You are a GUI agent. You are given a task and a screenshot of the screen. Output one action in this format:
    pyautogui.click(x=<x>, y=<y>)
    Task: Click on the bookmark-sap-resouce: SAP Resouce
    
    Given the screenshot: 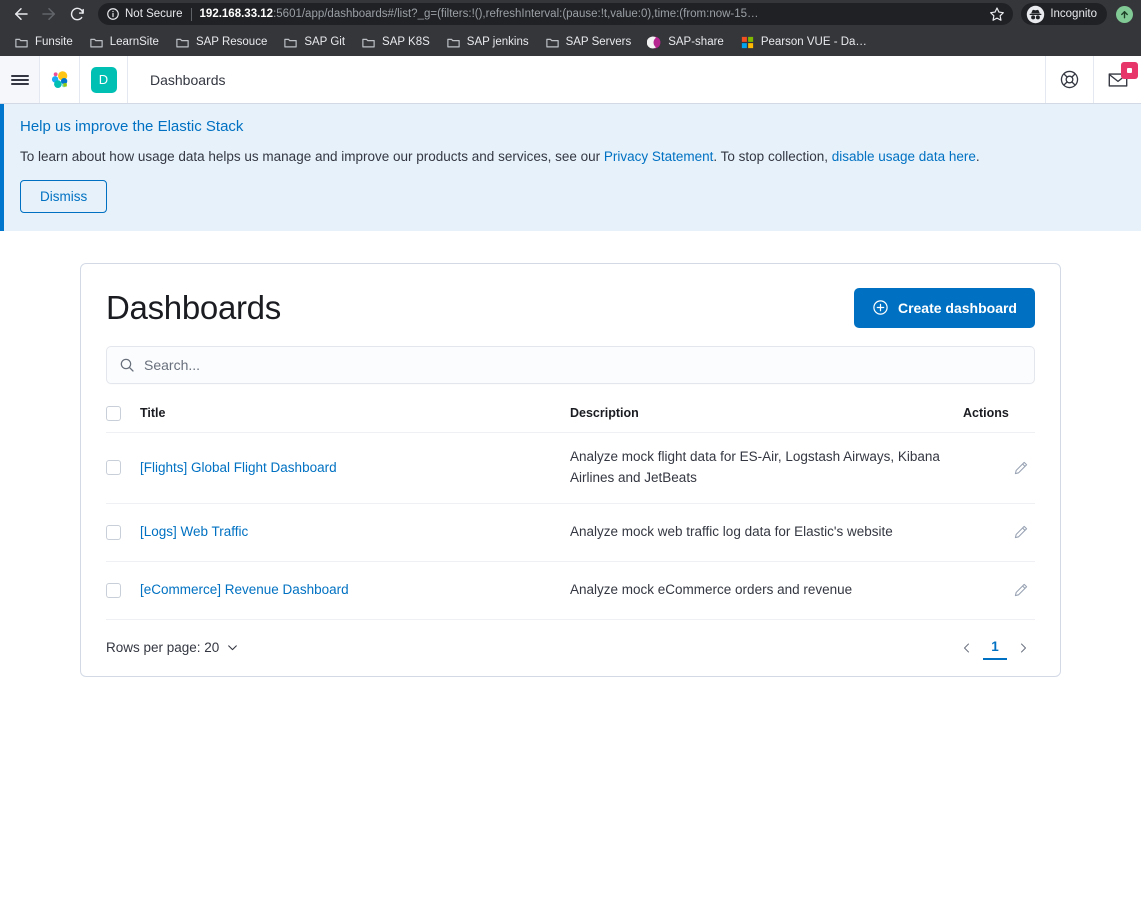 What is the action you would take?
    pyautogui.click(x=221, y=42)
    